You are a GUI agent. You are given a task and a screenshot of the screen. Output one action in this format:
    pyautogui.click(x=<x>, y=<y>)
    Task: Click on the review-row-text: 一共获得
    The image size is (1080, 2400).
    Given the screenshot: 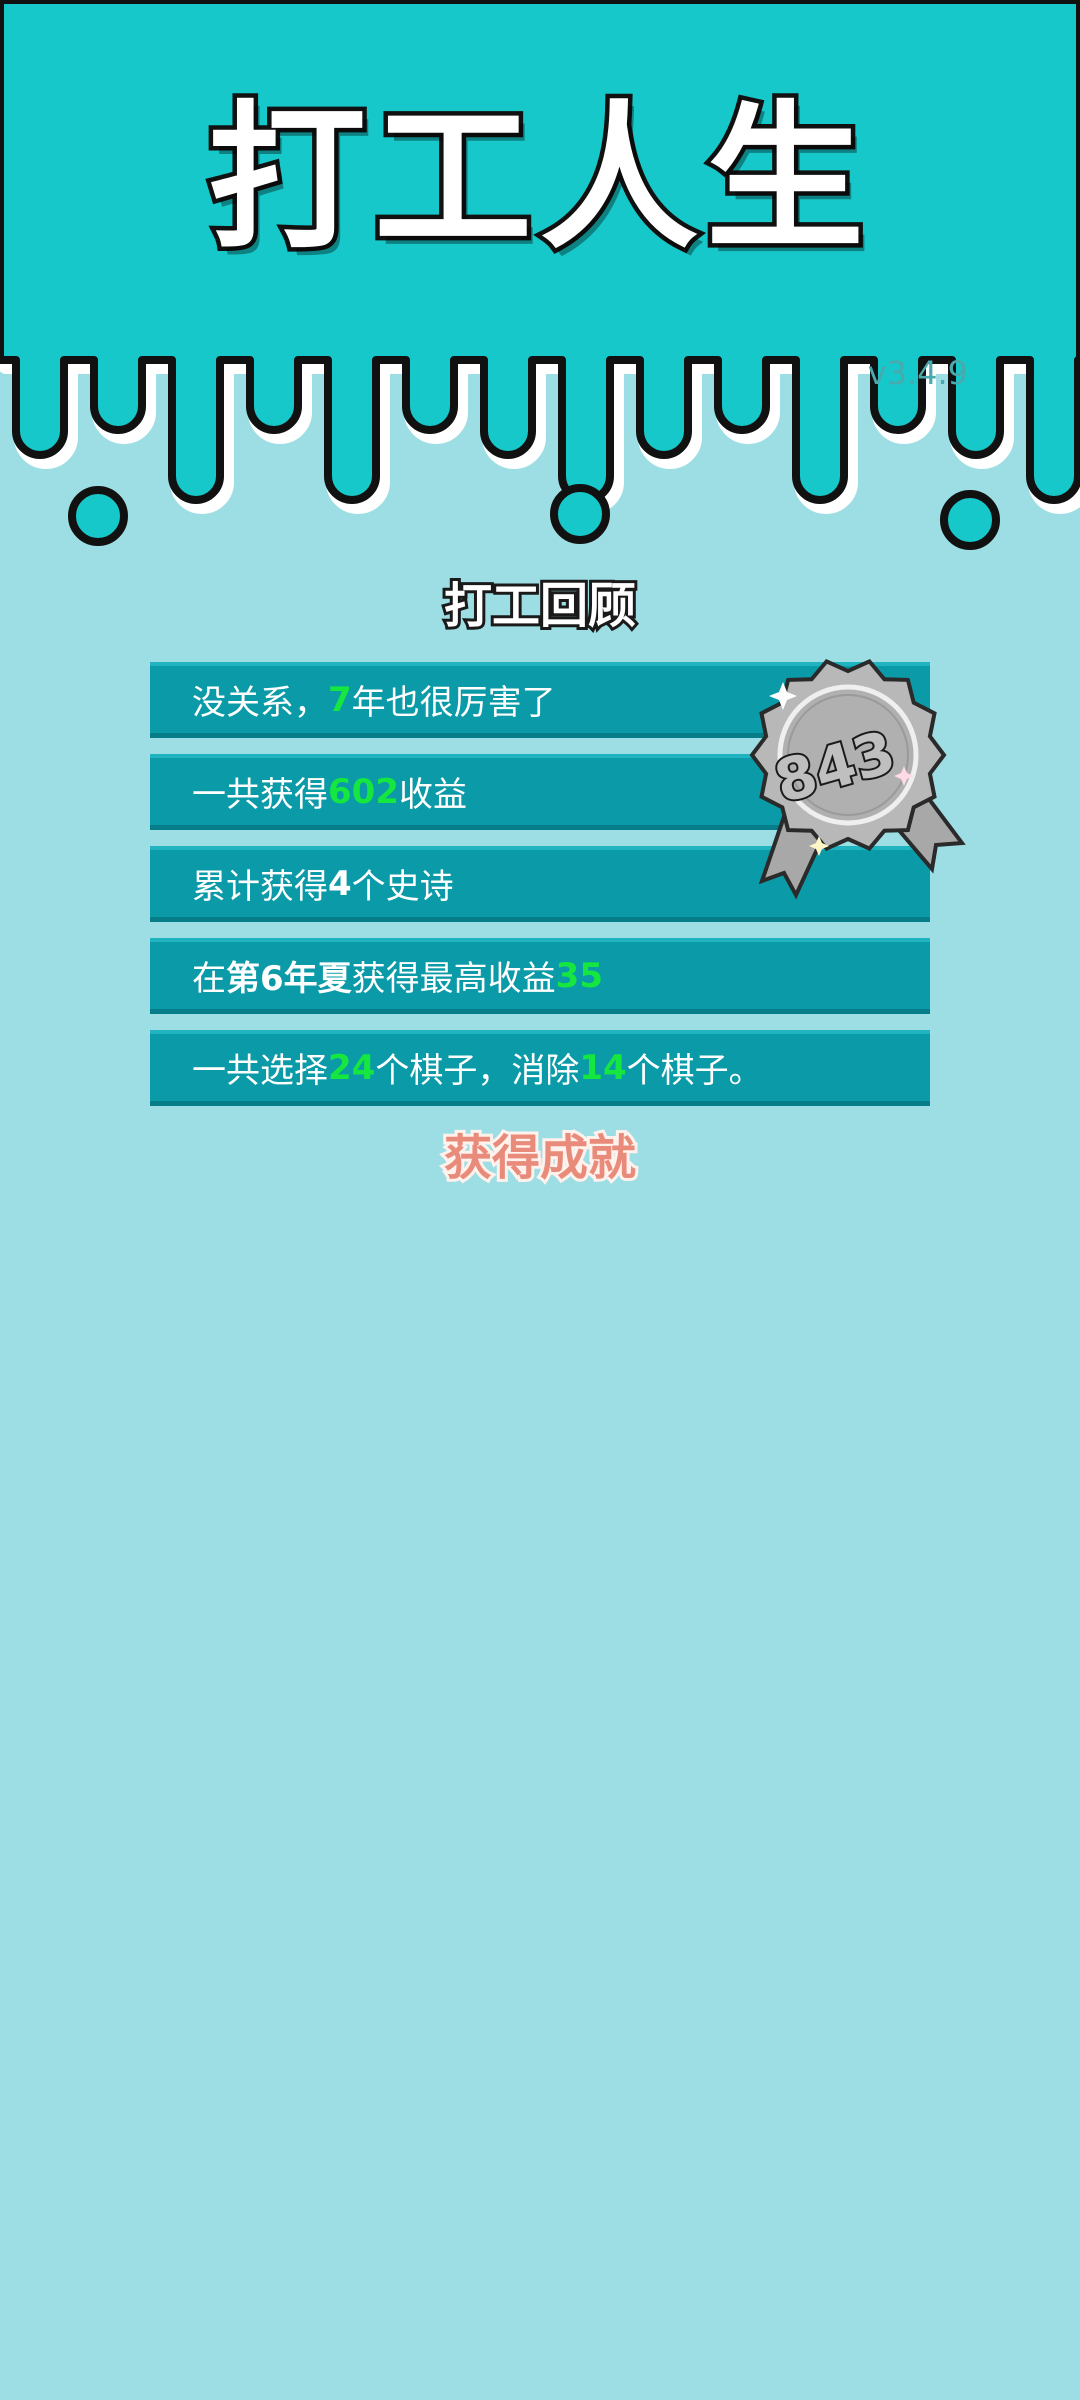 What is the action you would take?
    pyautogui.click(x=260, y=795)
    